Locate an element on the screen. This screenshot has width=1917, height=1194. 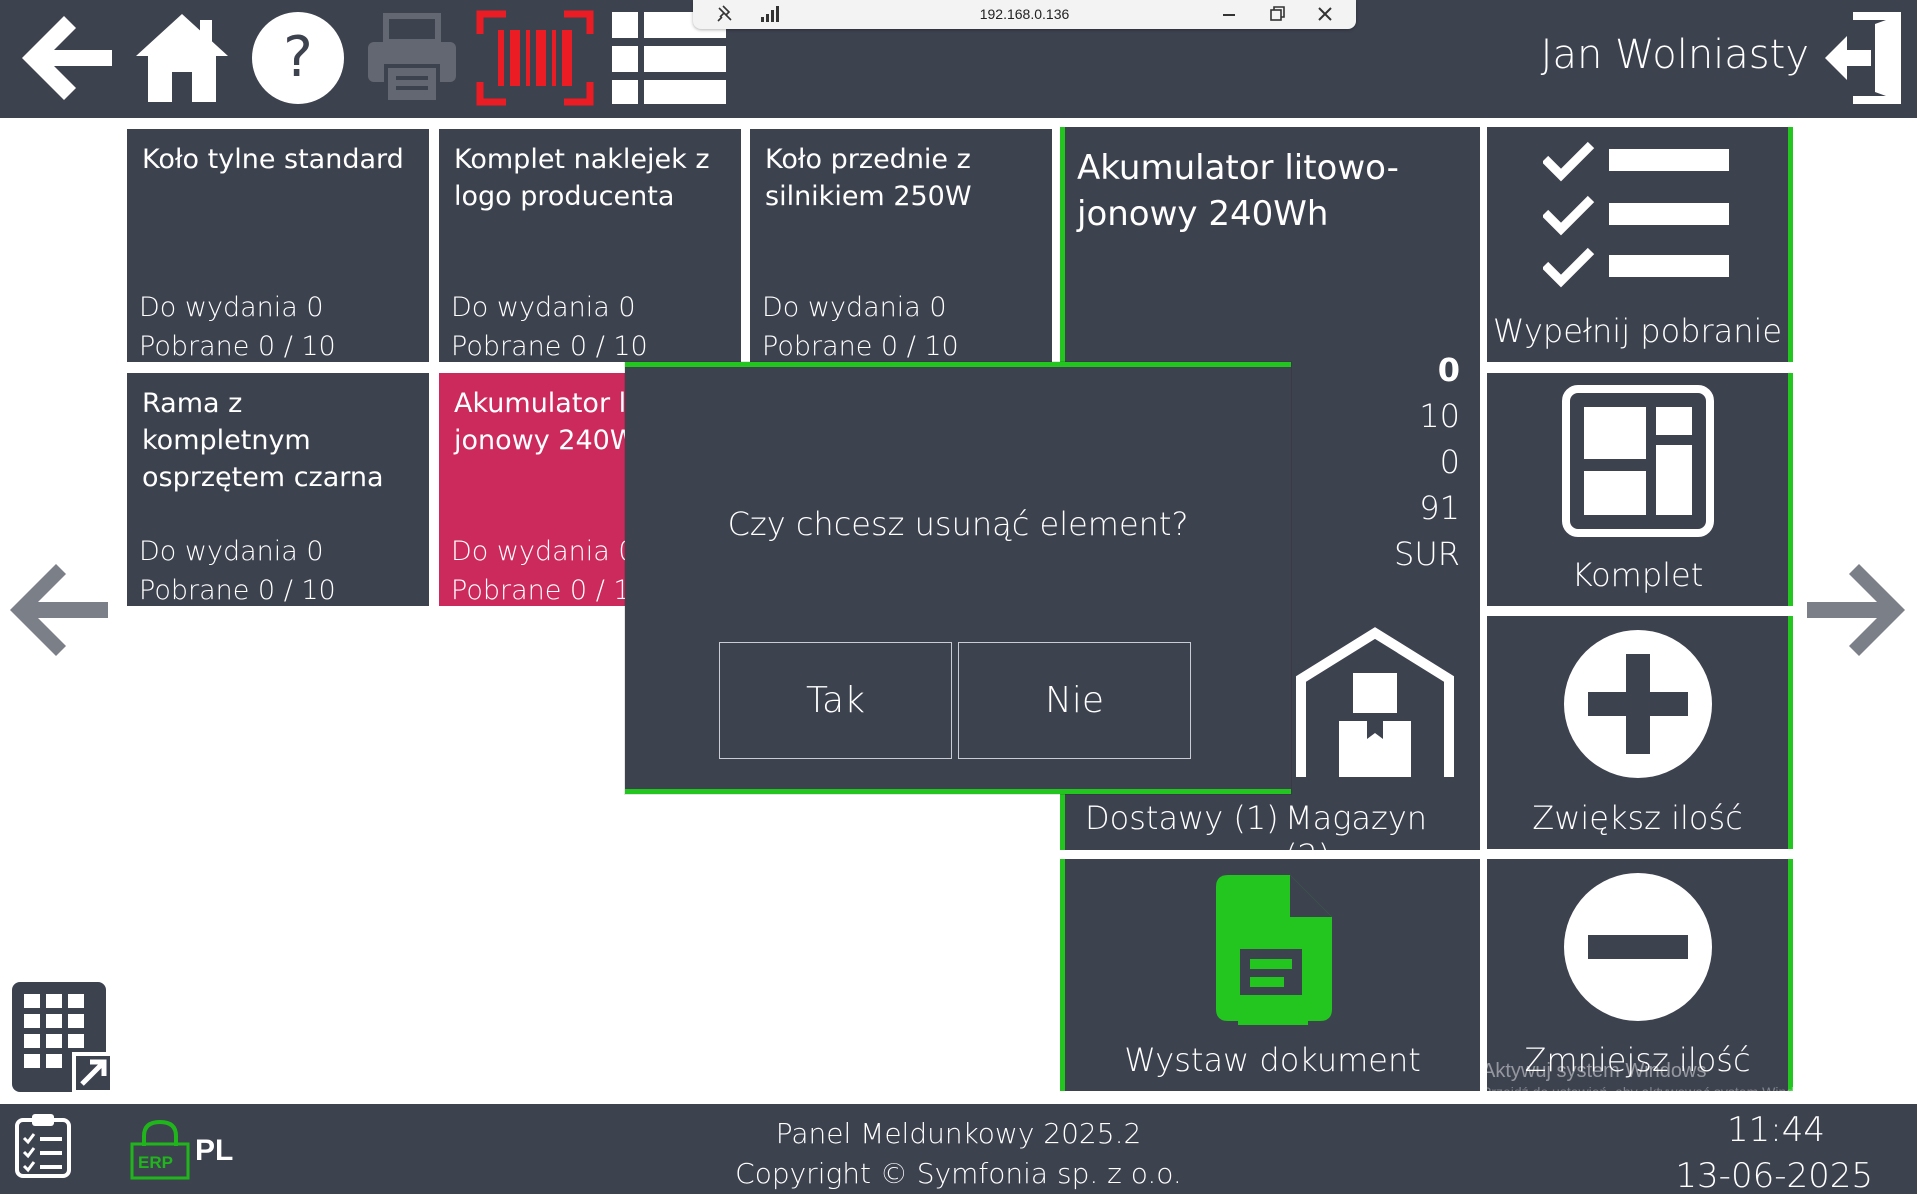
help-icon: ? is located at coordinates (298, 58).